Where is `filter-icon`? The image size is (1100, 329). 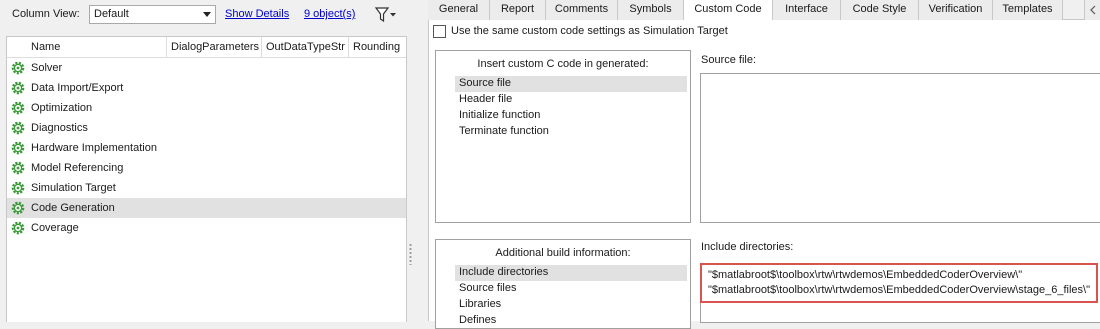
filter-icon is located at coordinates (385, 15).